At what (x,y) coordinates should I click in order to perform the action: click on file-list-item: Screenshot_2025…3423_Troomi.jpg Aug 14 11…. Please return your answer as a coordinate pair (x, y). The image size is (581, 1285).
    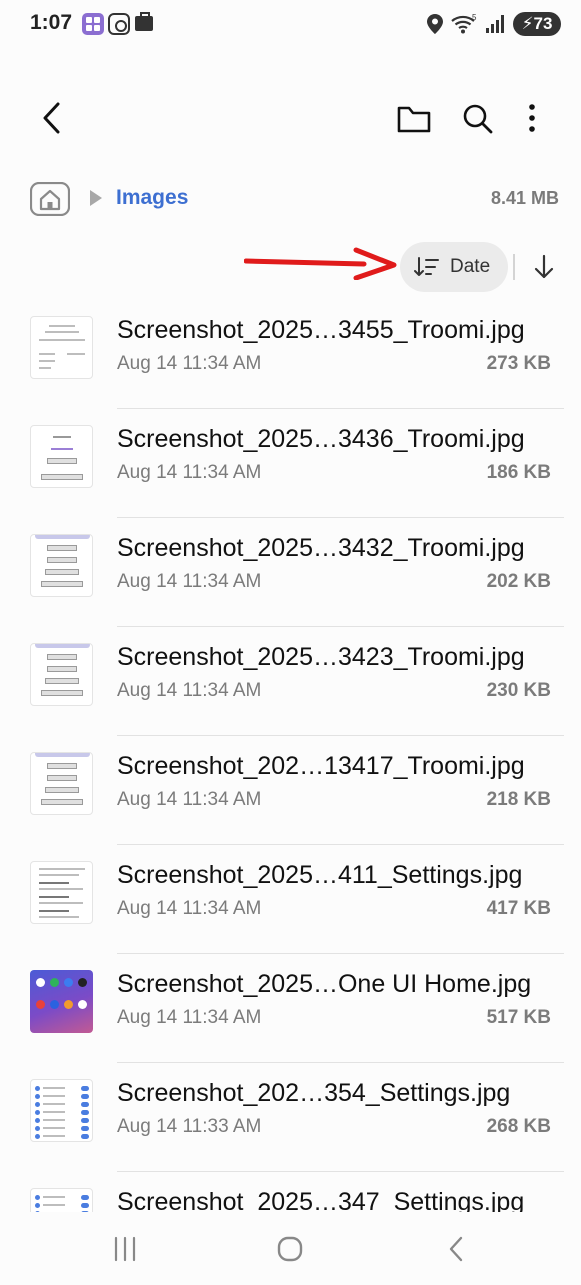
    Looking at the image, I should click on (290, 681).